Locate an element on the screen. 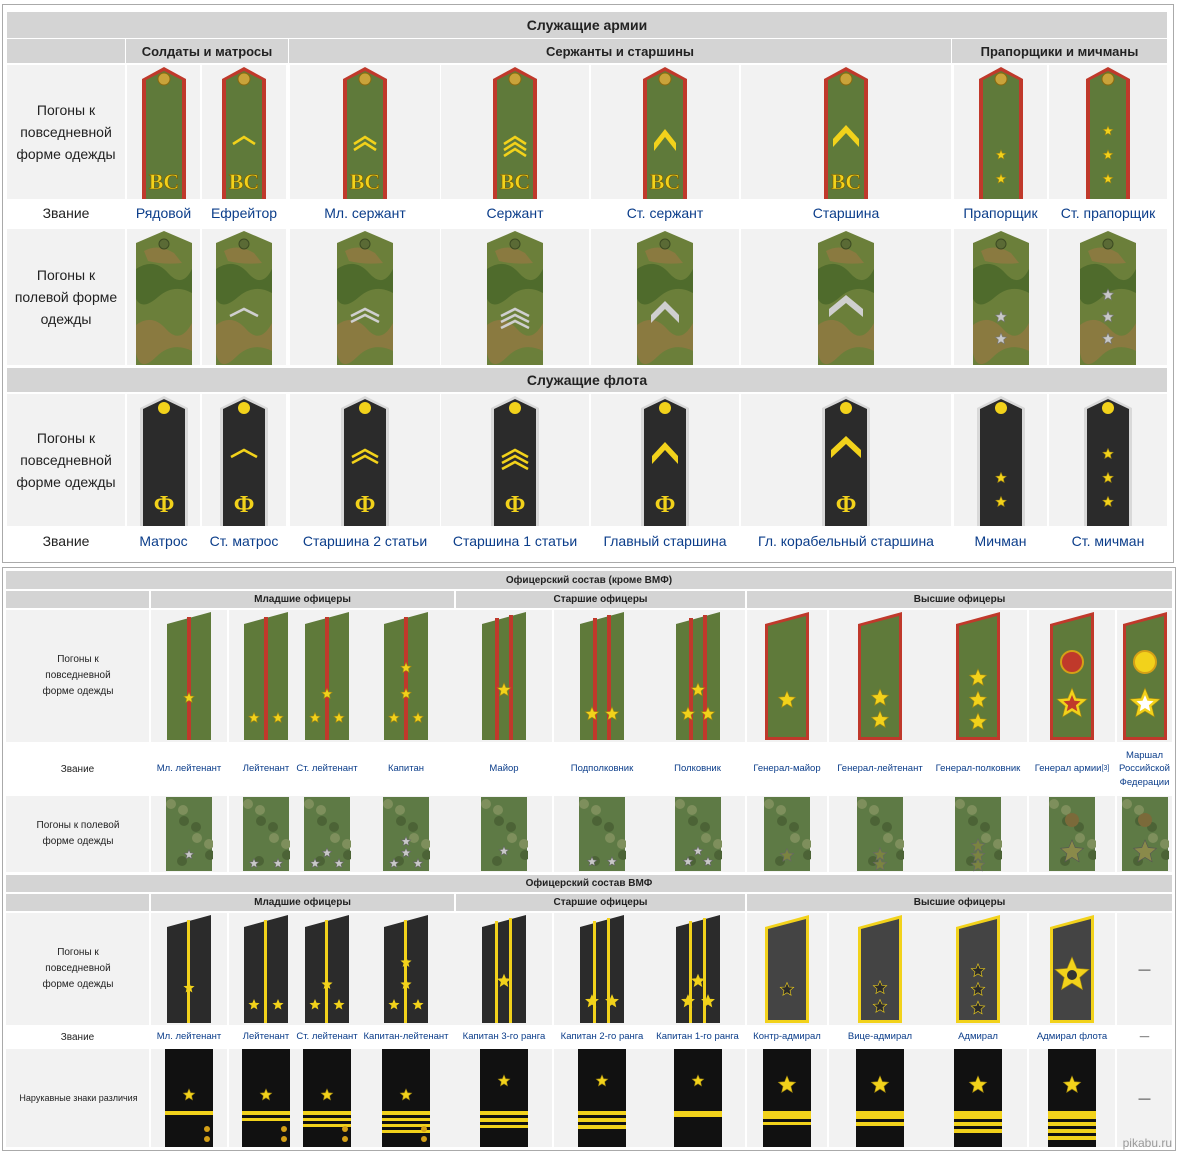 This screenshot has height=1156, width=1180. rank-label: Генерал-полковник is located at coordinates (978, 769).